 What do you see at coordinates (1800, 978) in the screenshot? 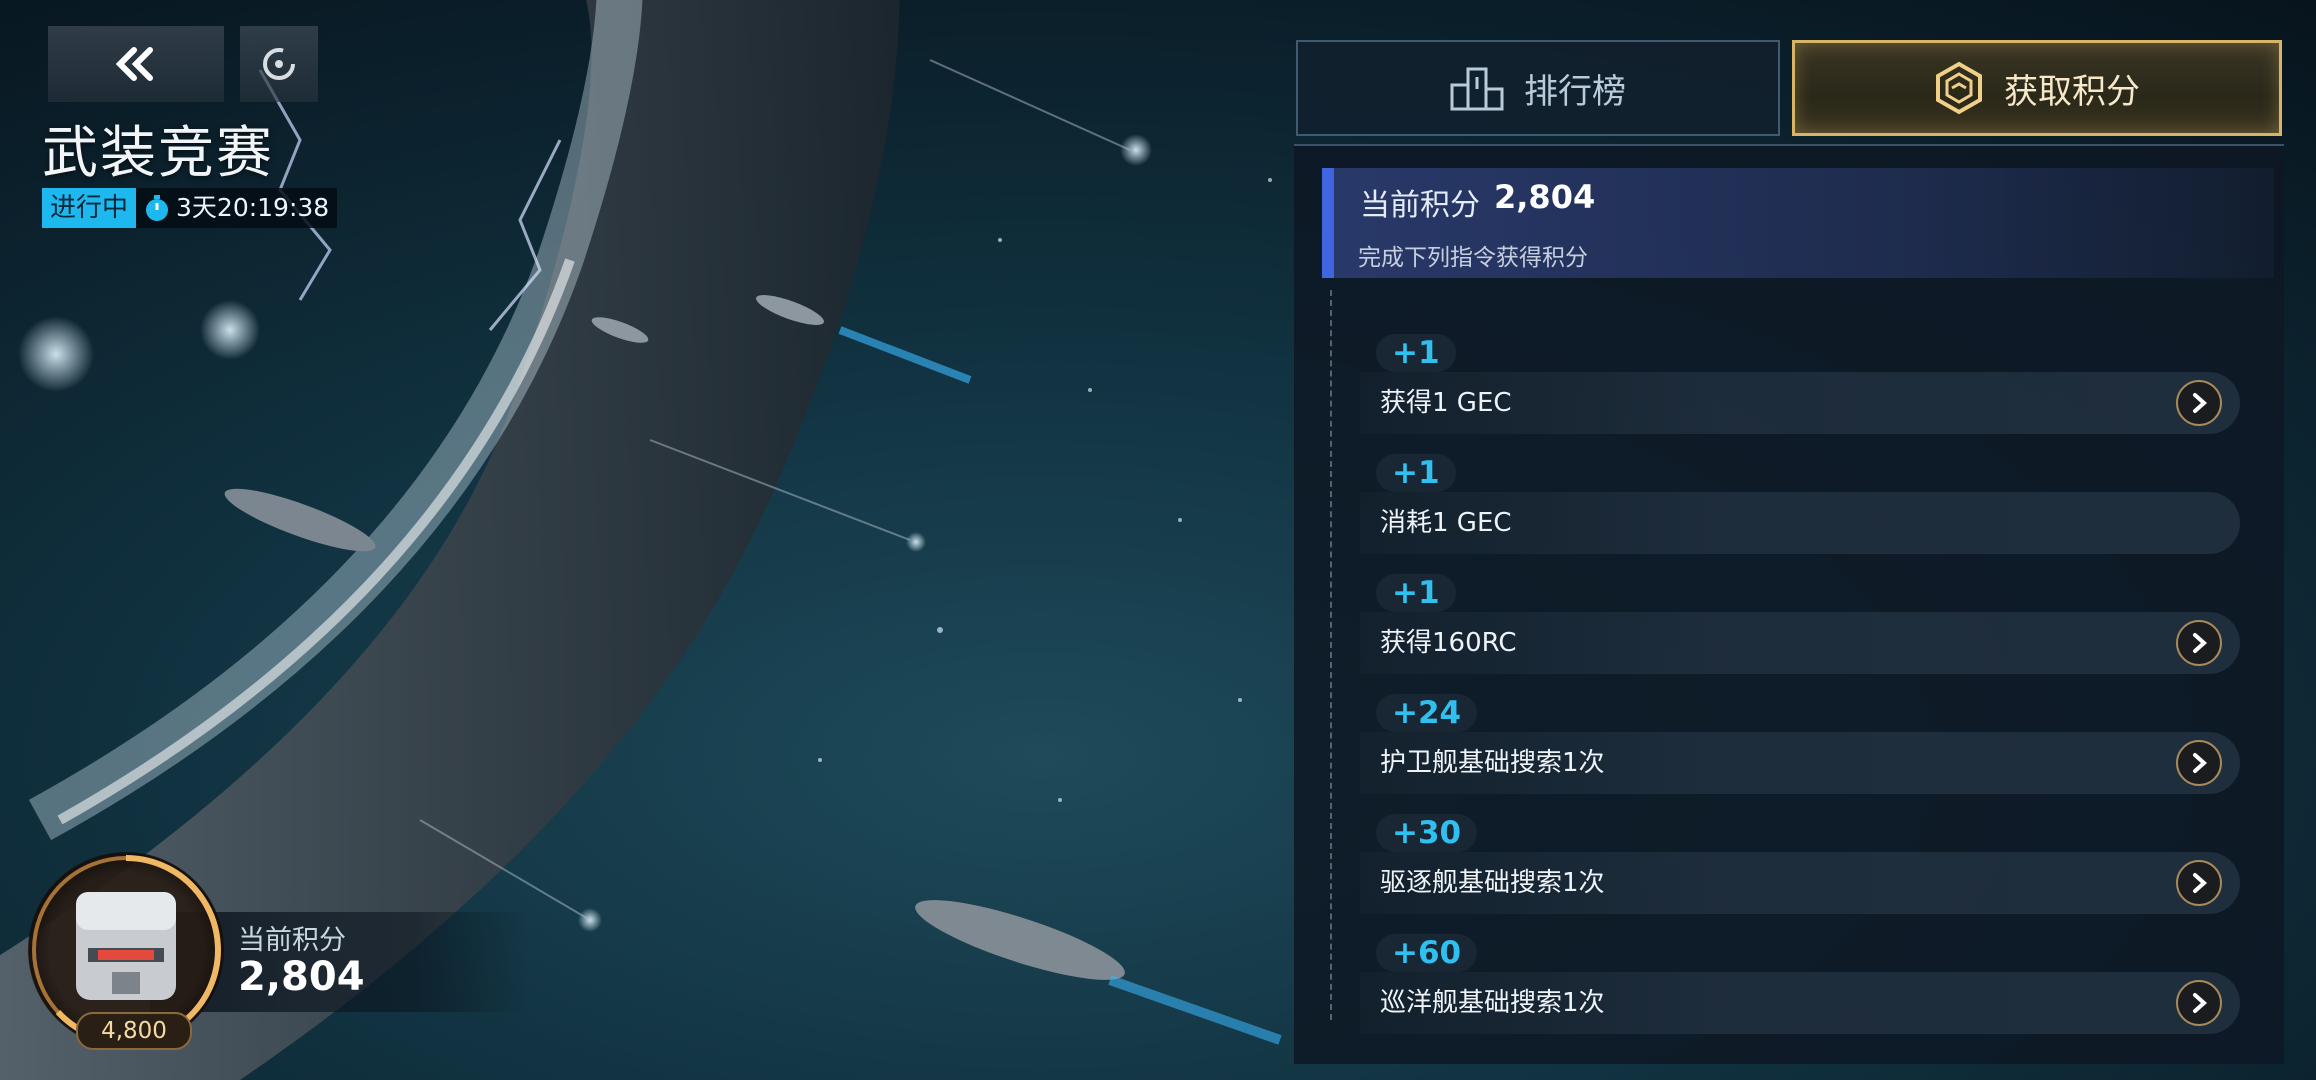
I see `task-item: +60 巡洋舰基础搜索1次` at bounding box center [1800, 978].